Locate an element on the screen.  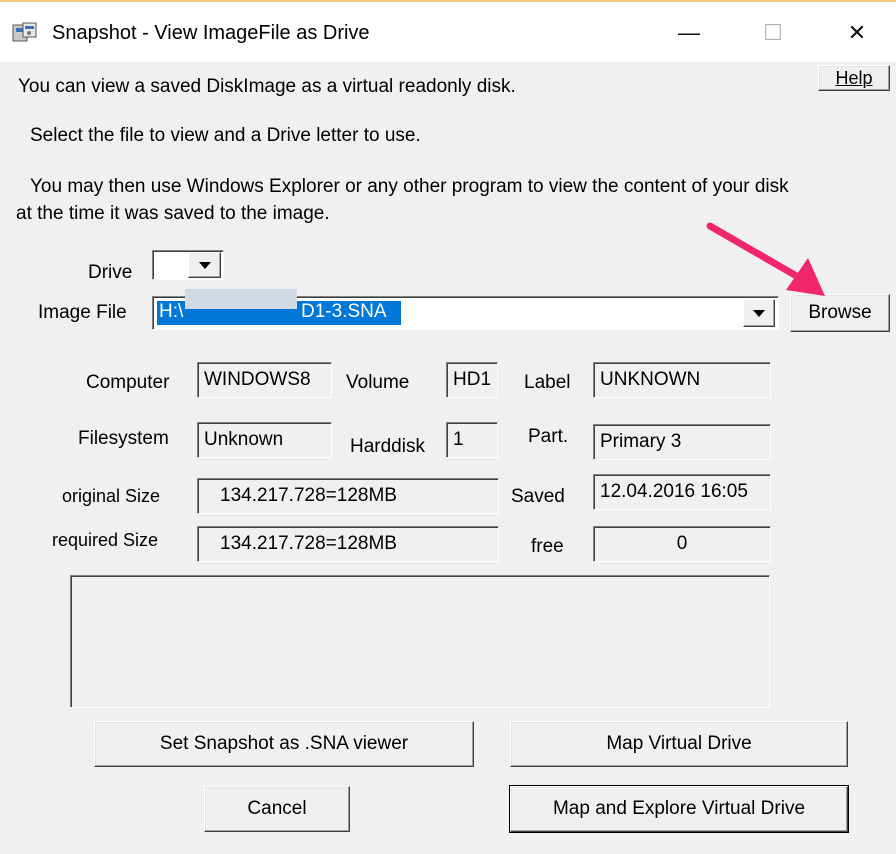
cancel-button-label: Cancel is located at coordinates (277, 808).